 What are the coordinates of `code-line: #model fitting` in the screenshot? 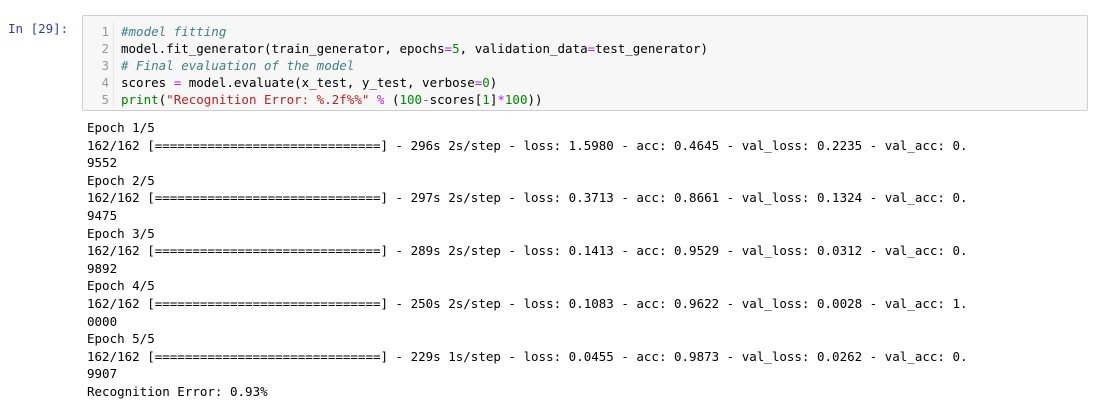 It's located at (173, 31).